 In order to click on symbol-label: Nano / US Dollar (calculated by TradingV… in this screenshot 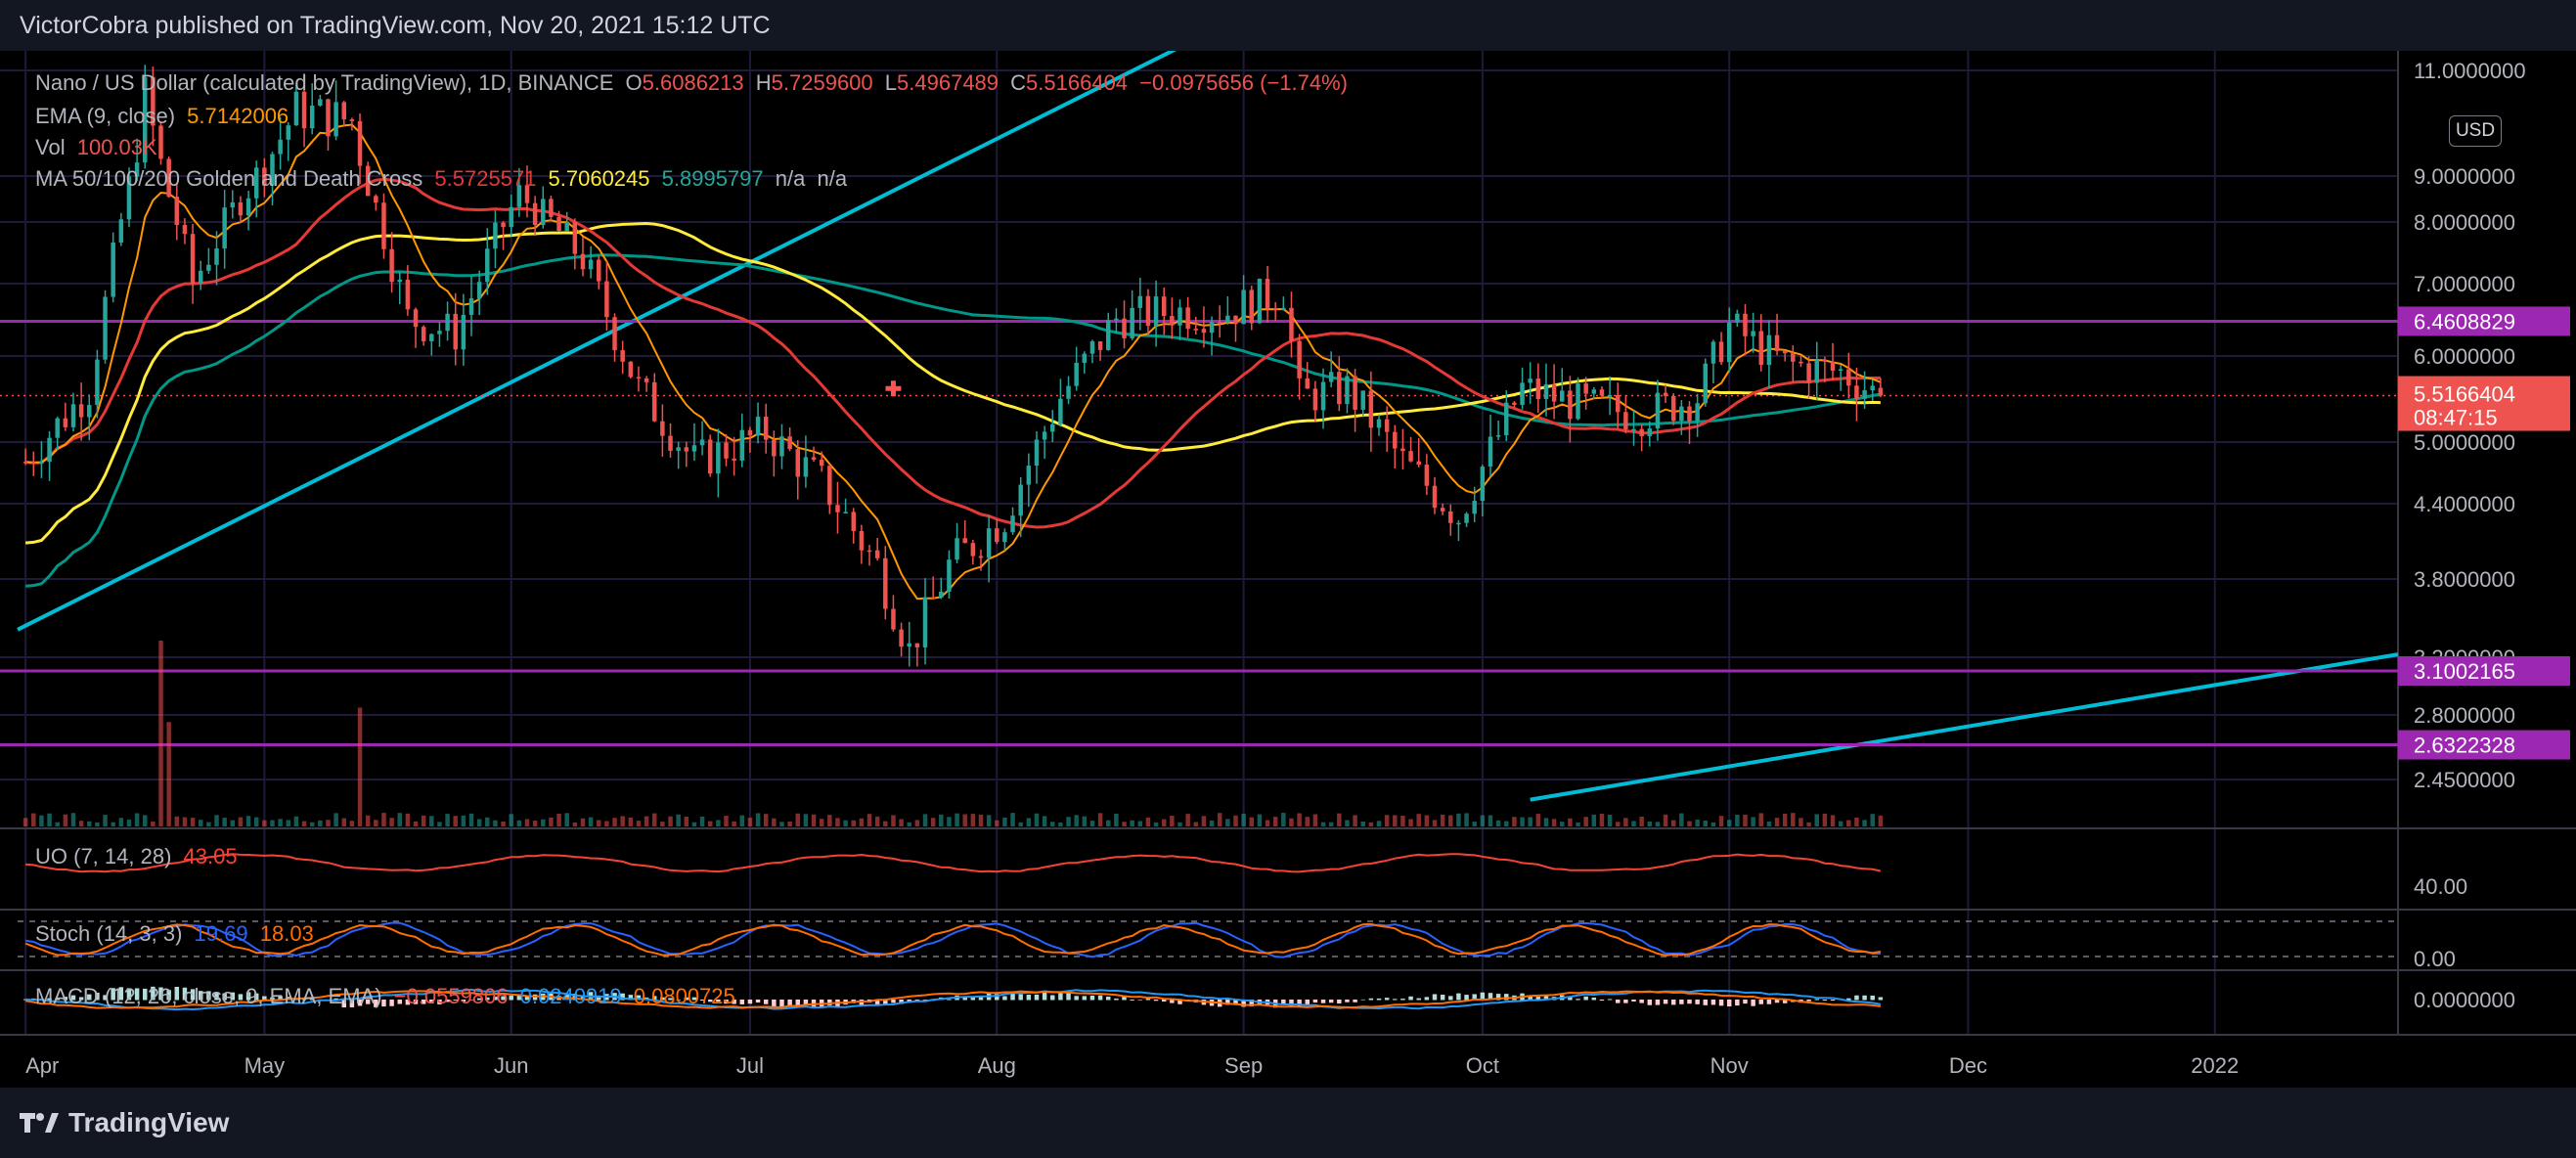, I will do `click(324, 82)`.